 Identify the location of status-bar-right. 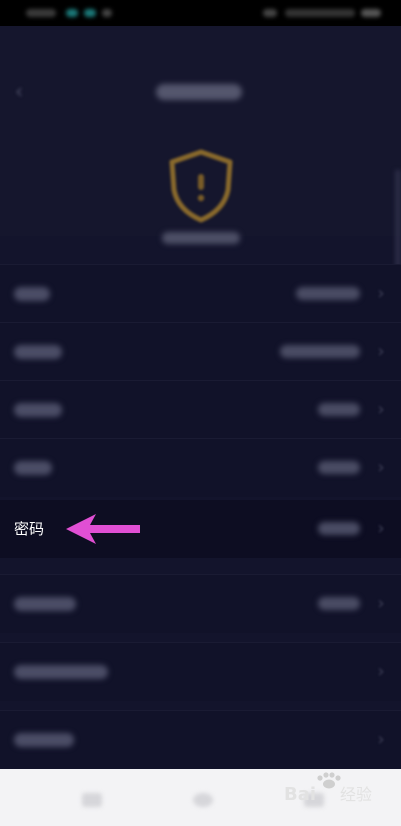
(323, 11).